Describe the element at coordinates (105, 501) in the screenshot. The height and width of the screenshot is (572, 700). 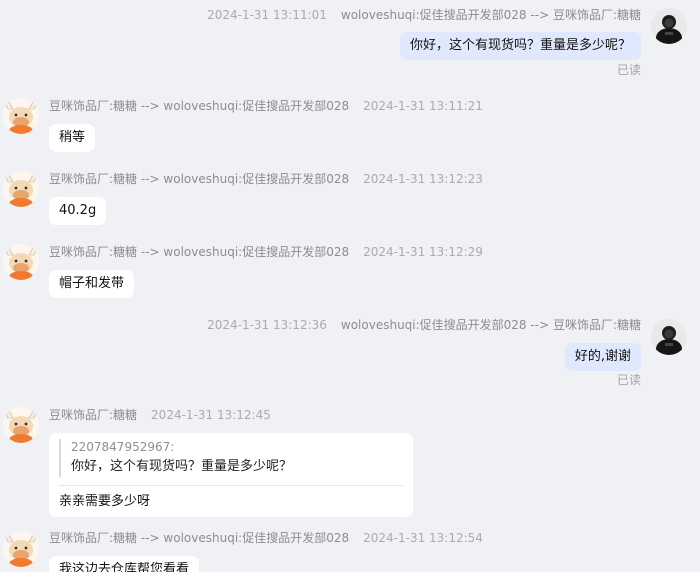
I see `reply-text: 亲亲需要多少呀` at that location.